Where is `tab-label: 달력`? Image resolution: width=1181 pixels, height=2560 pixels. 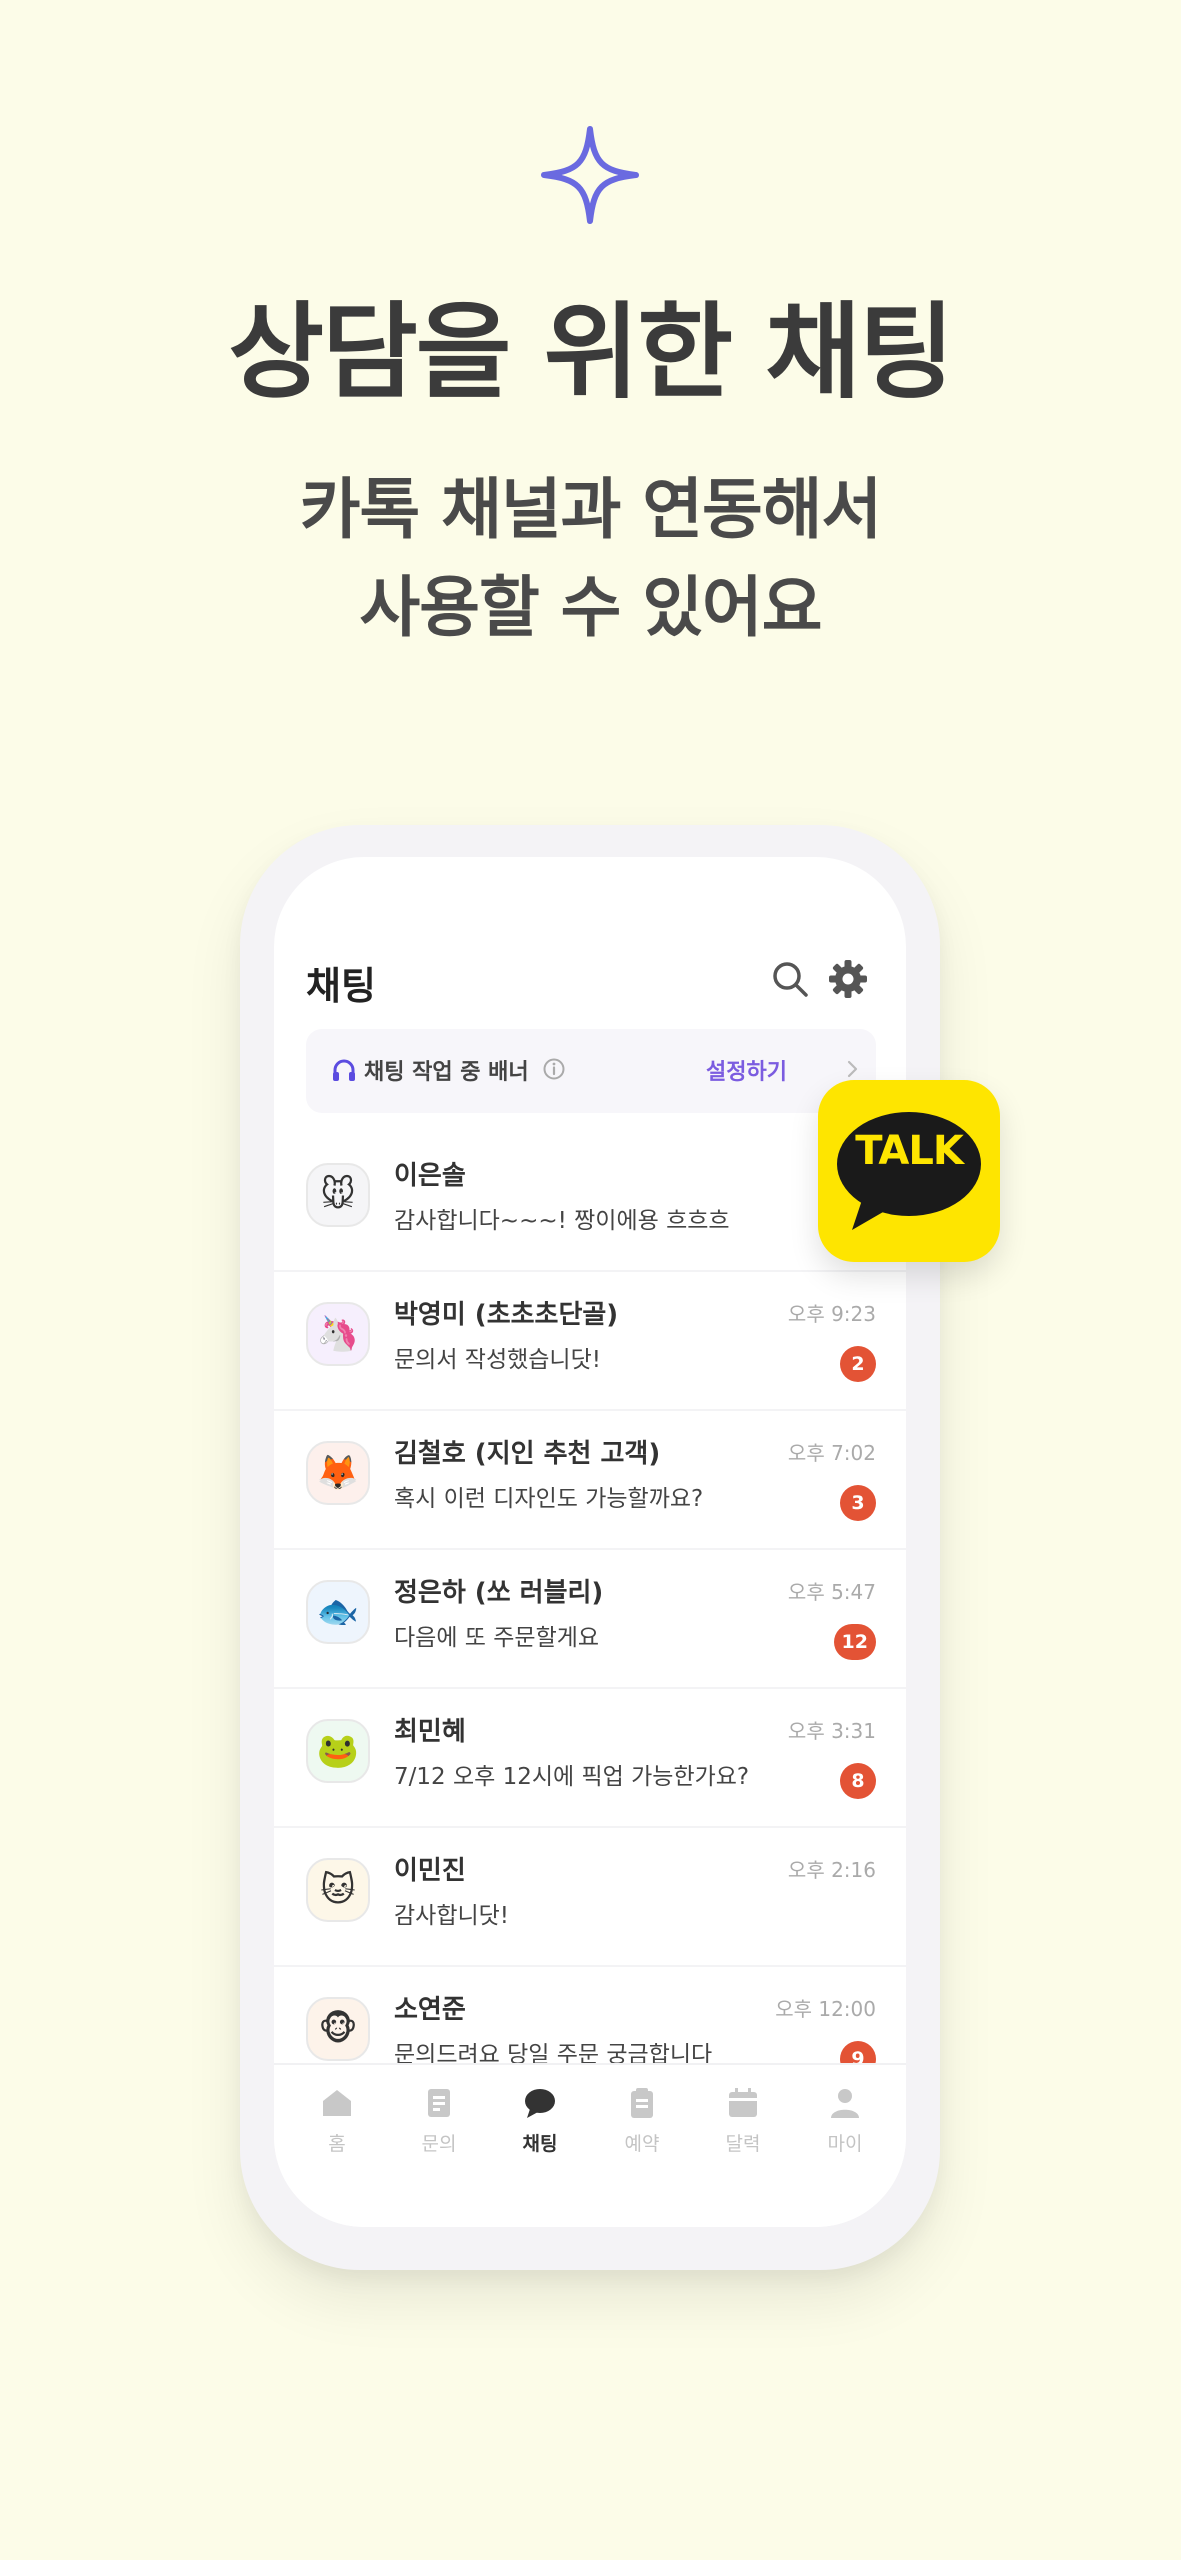
tab-label: 달력 is located at coordinates (743, 2144).